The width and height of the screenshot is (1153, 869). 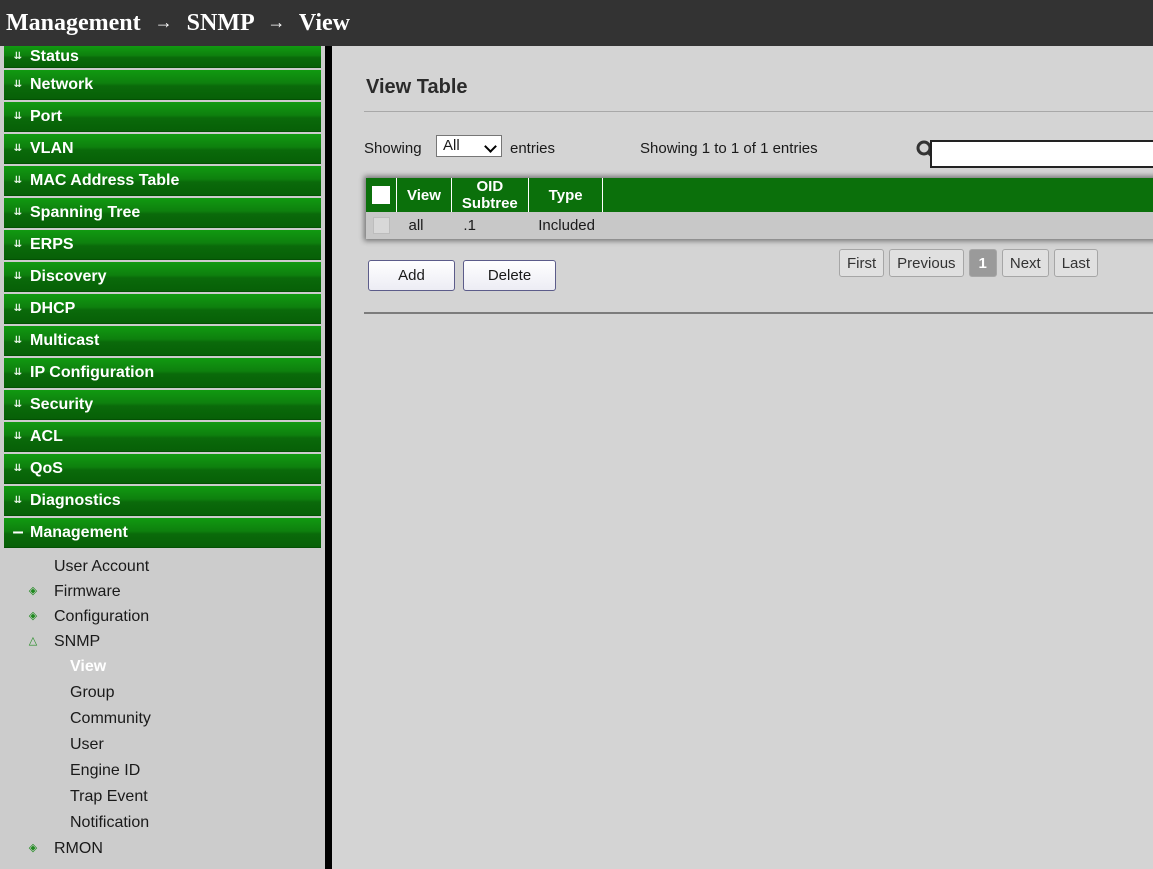 I want to click on row-select-cell, so click(x=381, y=225).